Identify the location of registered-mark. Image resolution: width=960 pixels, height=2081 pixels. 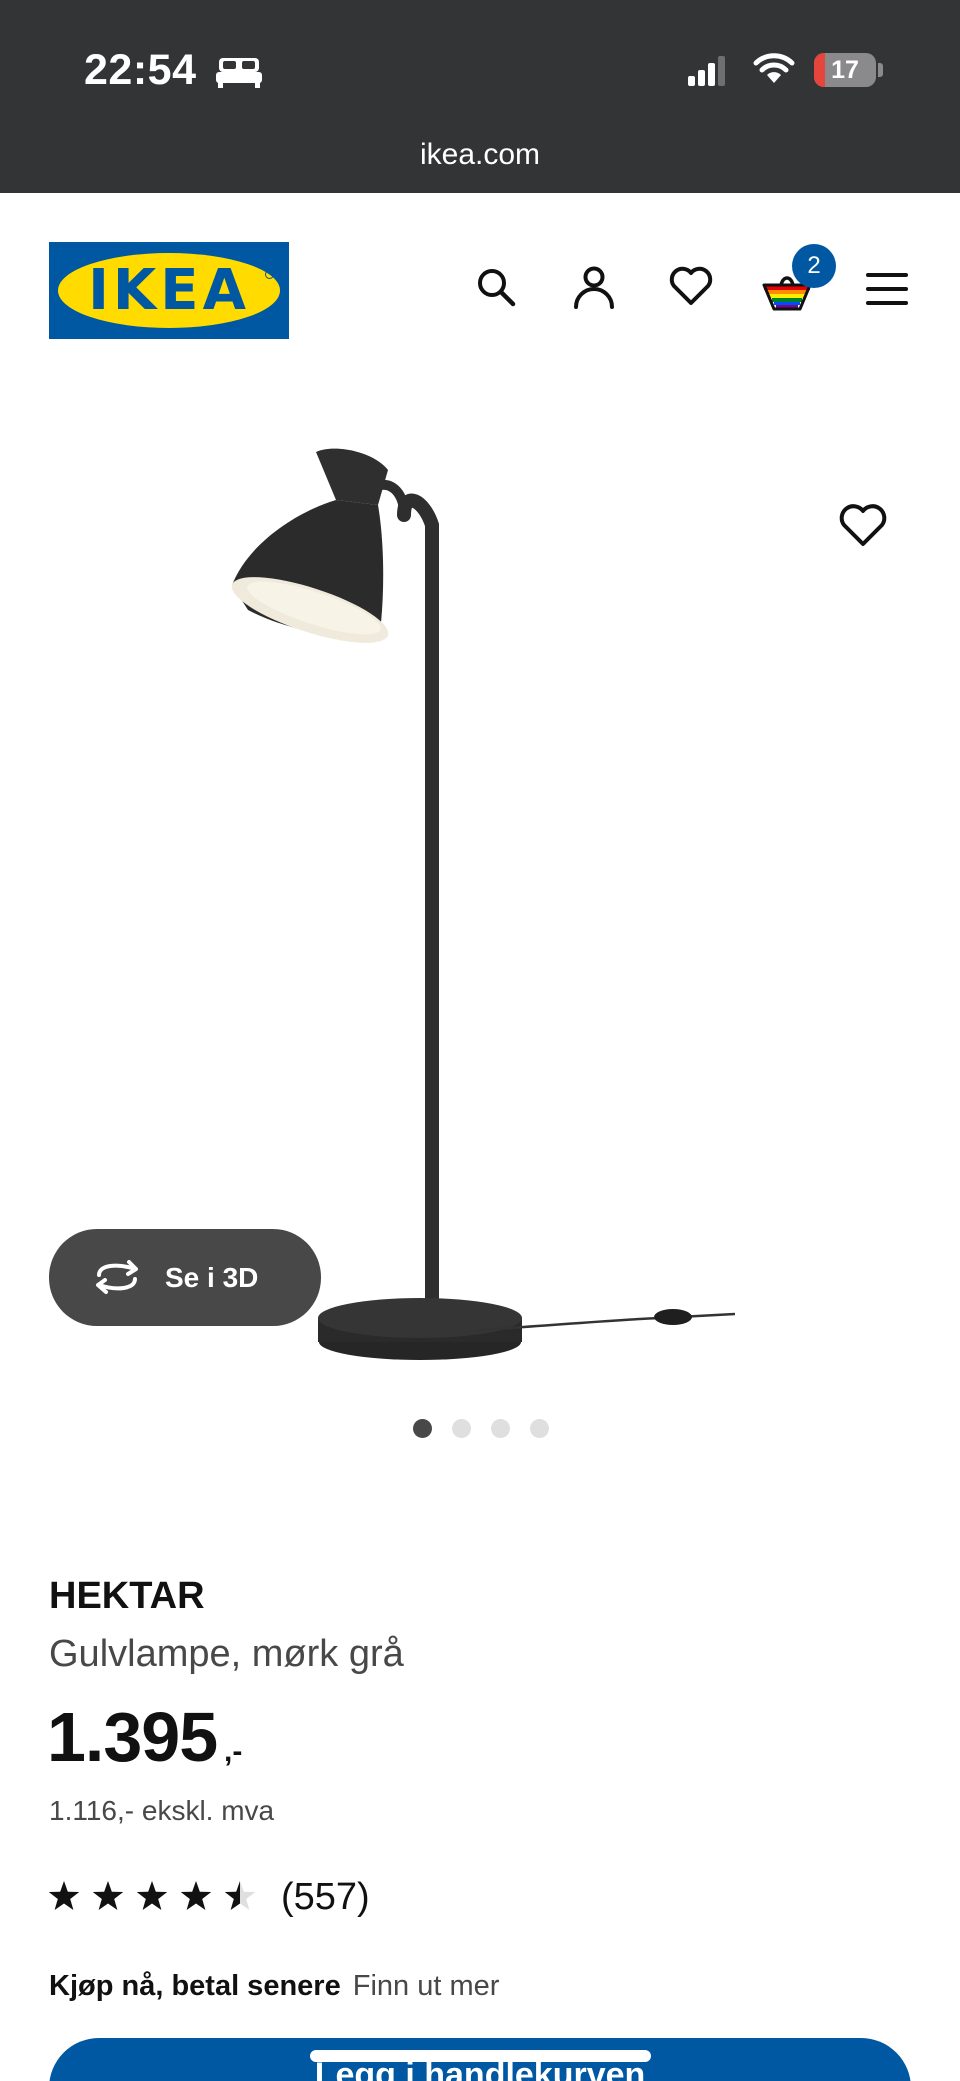
(269, 274).